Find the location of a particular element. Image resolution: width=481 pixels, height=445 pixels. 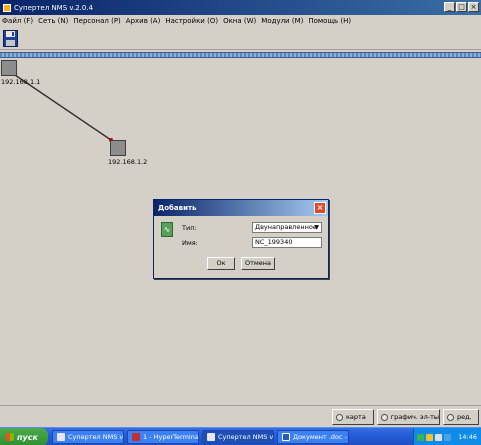

close-button: × is located at coordinates (473, 7).